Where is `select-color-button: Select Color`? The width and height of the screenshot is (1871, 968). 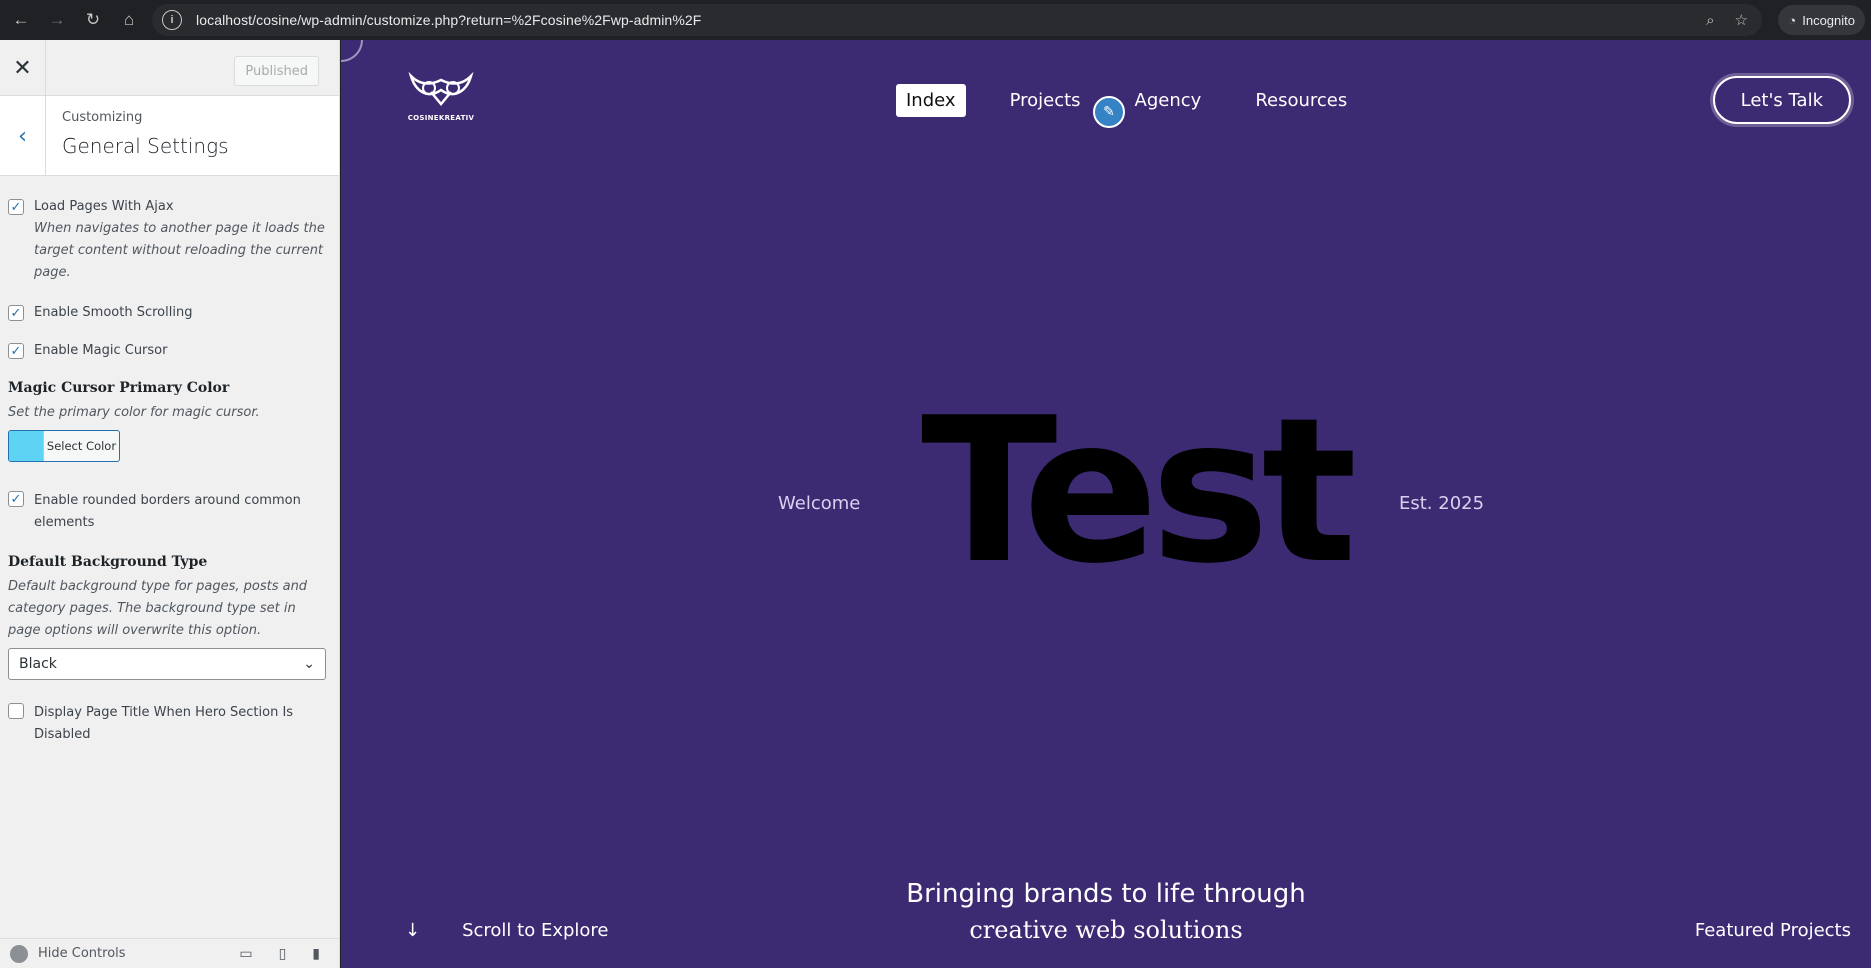
select-color-button: Select Color is located at coordinates (64, 446).